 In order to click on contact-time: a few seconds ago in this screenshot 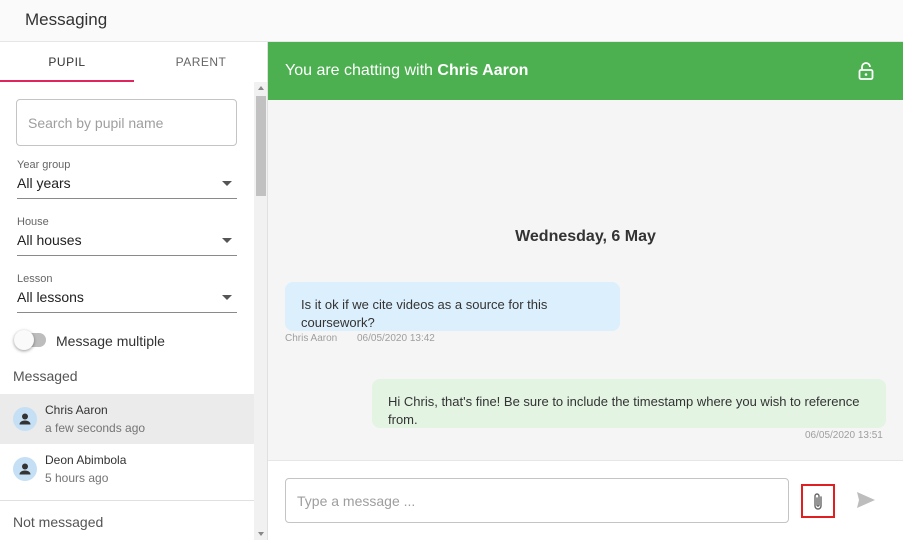, I will do `click(95, 428)`.